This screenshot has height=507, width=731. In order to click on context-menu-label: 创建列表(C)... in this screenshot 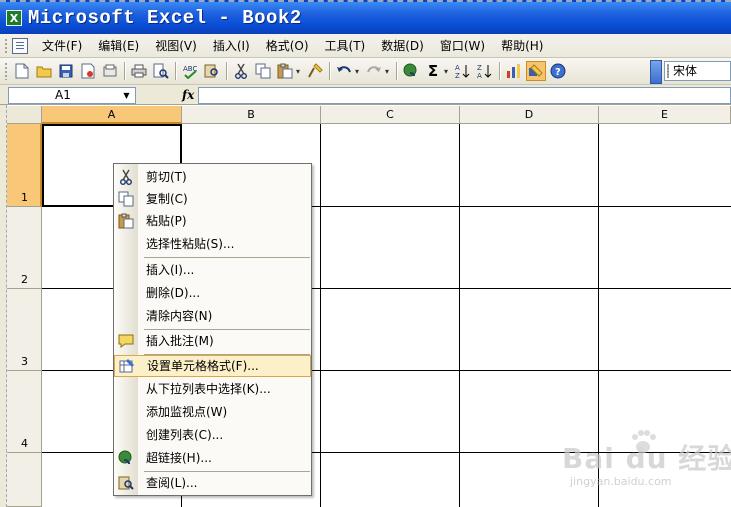, I will do `click(185, 435)`.